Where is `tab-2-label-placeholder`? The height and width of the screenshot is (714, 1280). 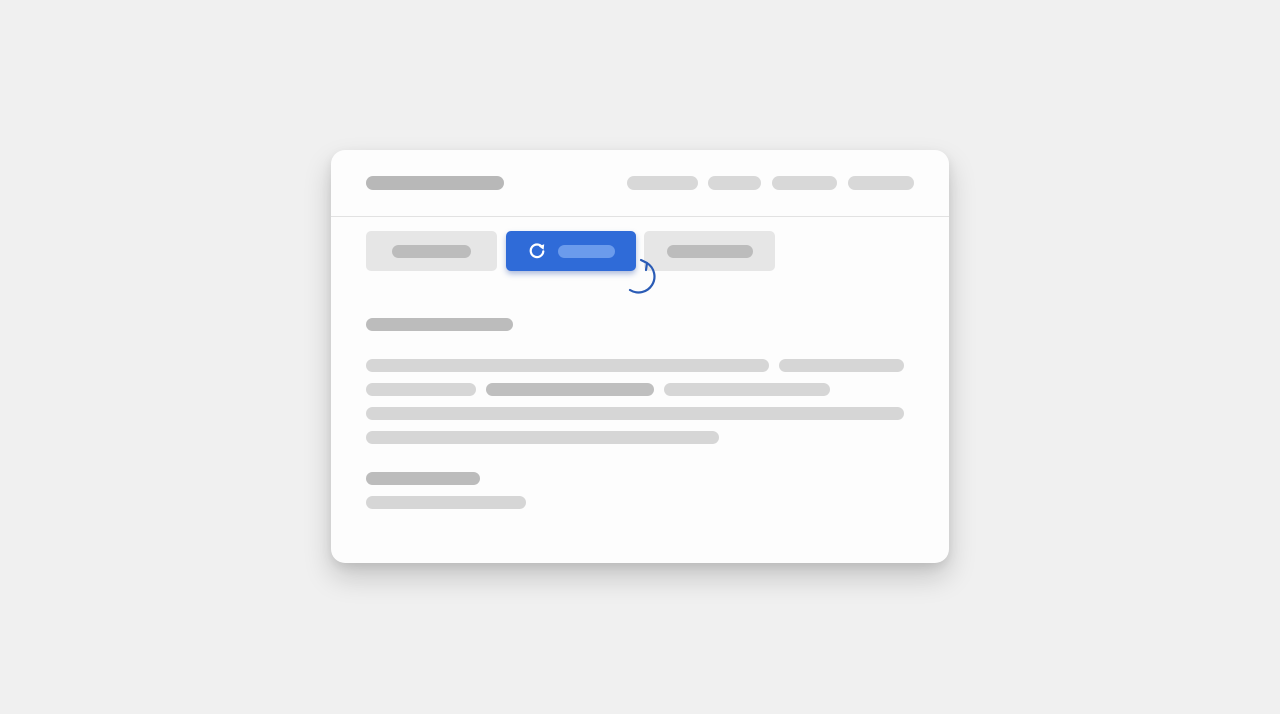
tab-2-label-placeholder is located at coordinates (586, 251).